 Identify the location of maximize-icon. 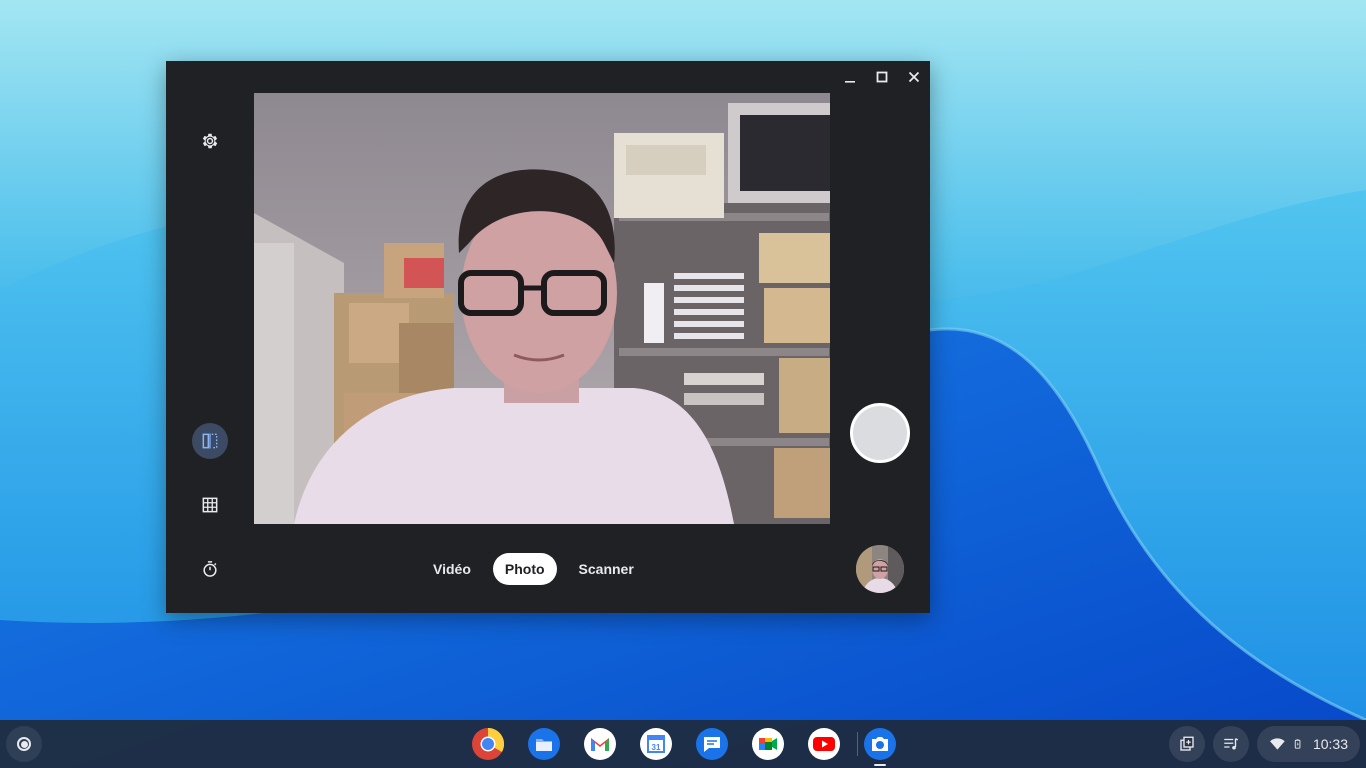
(882, 77).